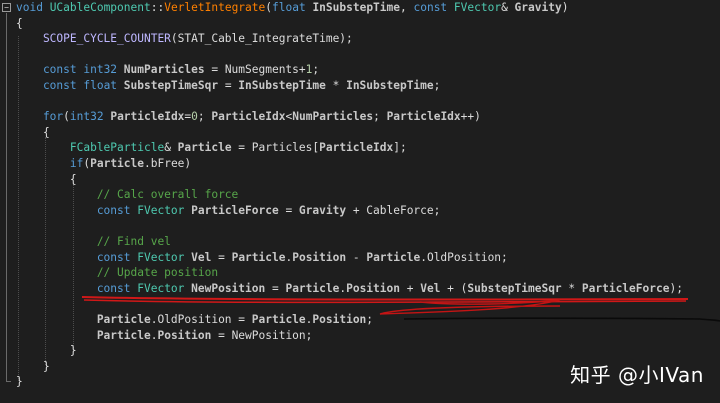 The height and width of the screenshot is (403, 720). I want to click on black-underline-stroke, so click(561, 319).